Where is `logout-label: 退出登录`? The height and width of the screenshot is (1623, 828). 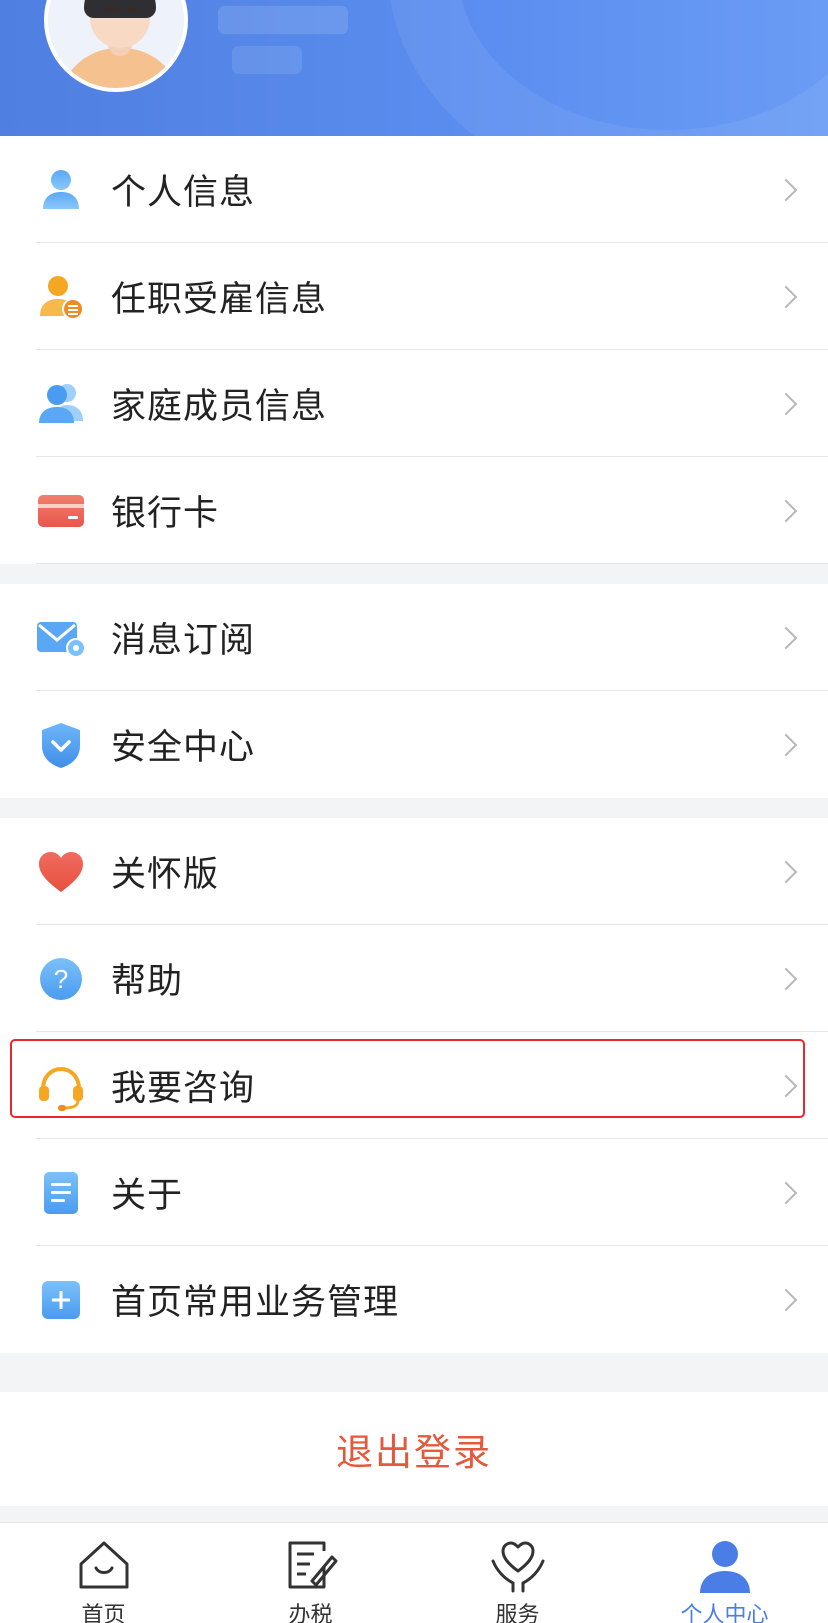 logout-label: 退出登录 is located at coordinates (414, 1452).